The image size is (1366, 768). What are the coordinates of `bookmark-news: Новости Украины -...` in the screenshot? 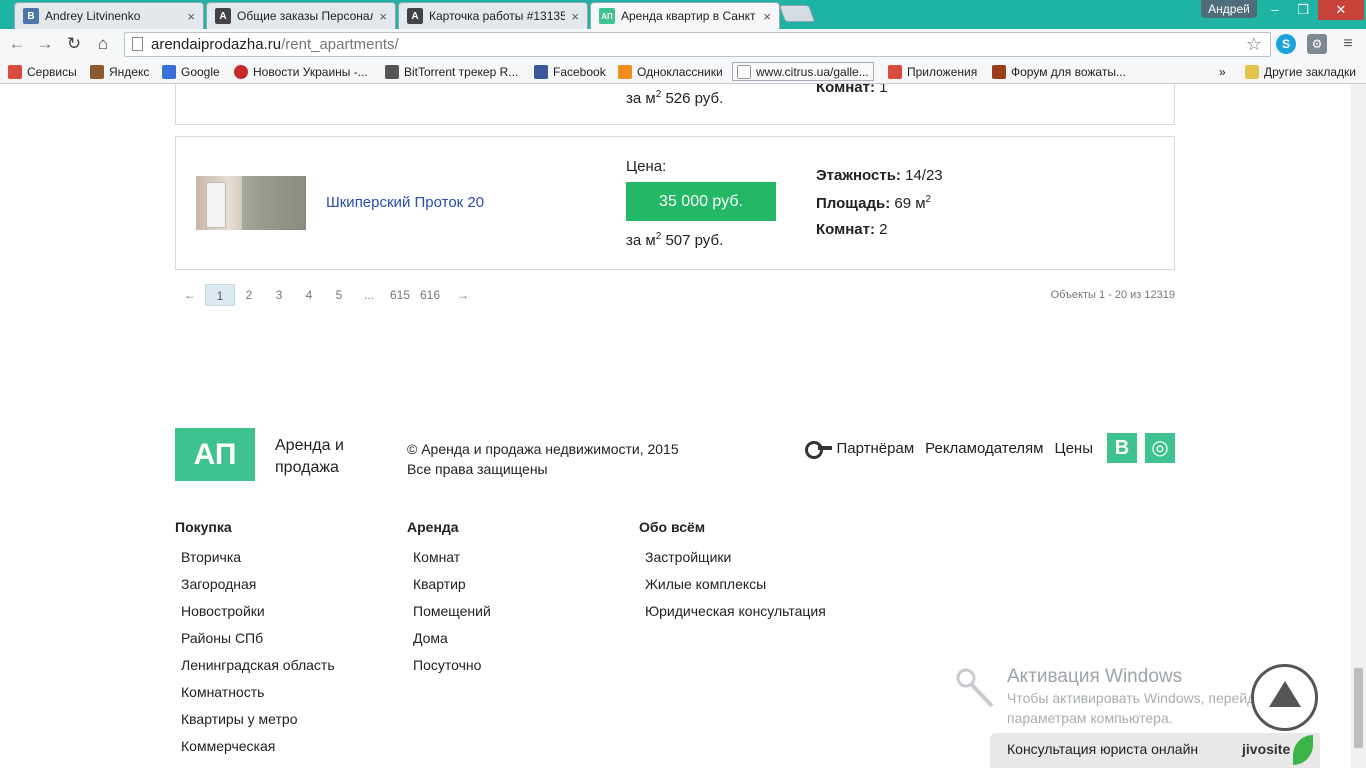 It's located at (301, 71).